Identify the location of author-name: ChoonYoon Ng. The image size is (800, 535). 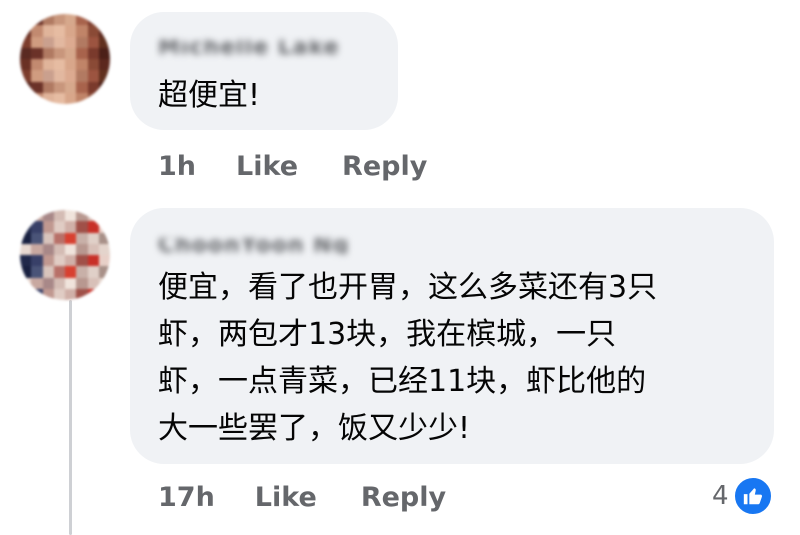
(274, 246).